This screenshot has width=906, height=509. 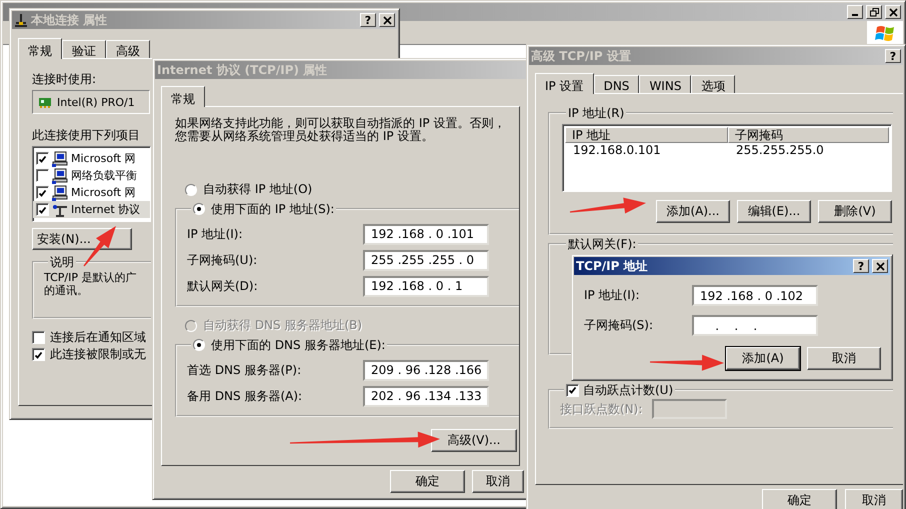 What do you see at coordinates (86, 135) in the screenshot?
I see `field-label: 此连接使用下列项目` at bounding box center [86, 135].